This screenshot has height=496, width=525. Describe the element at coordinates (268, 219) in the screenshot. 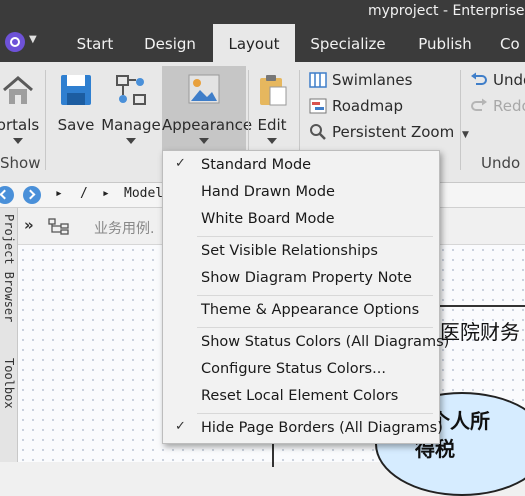

I see `menu-item-label: White Board Mode` at that location.